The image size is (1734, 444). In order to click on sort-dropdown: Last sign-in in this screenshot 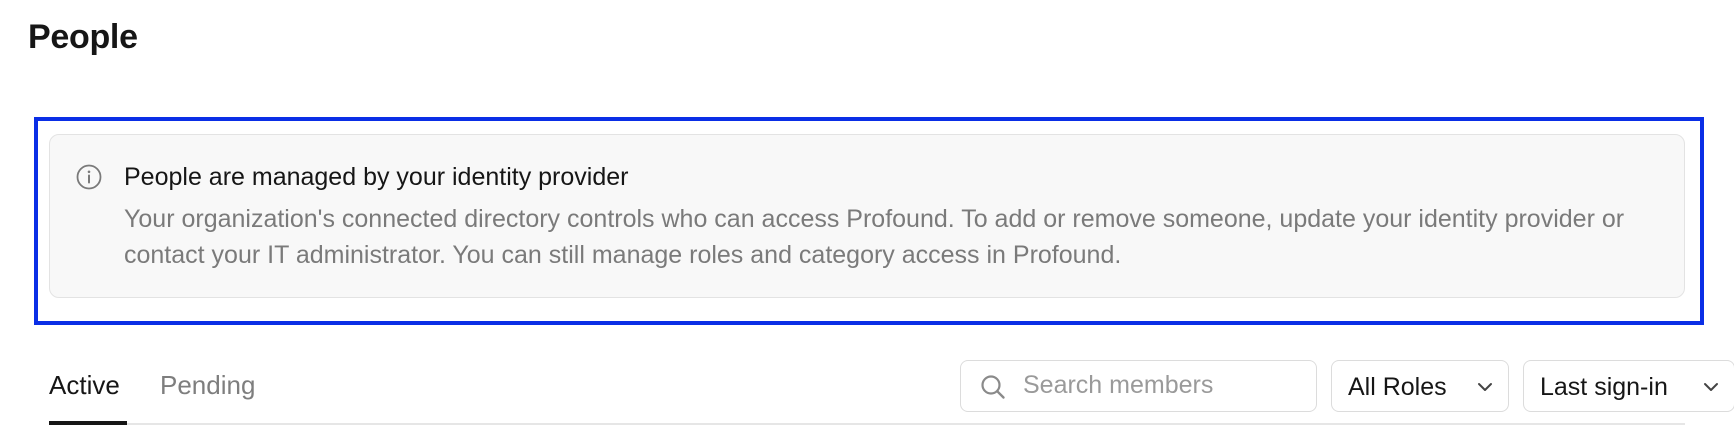, I will do `click(1628, 386)`.